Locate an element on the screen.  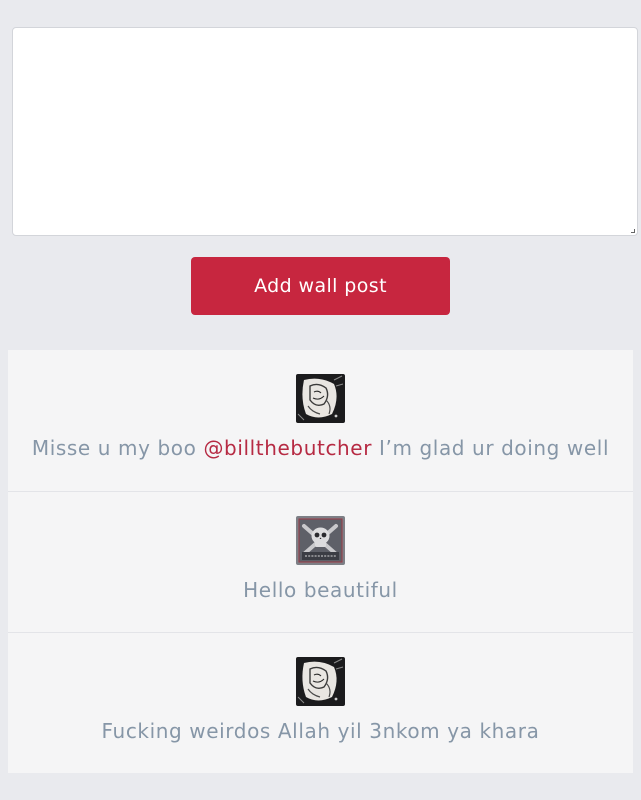
post-text-before: Misse u my boo is located at coordinates (117, 448).